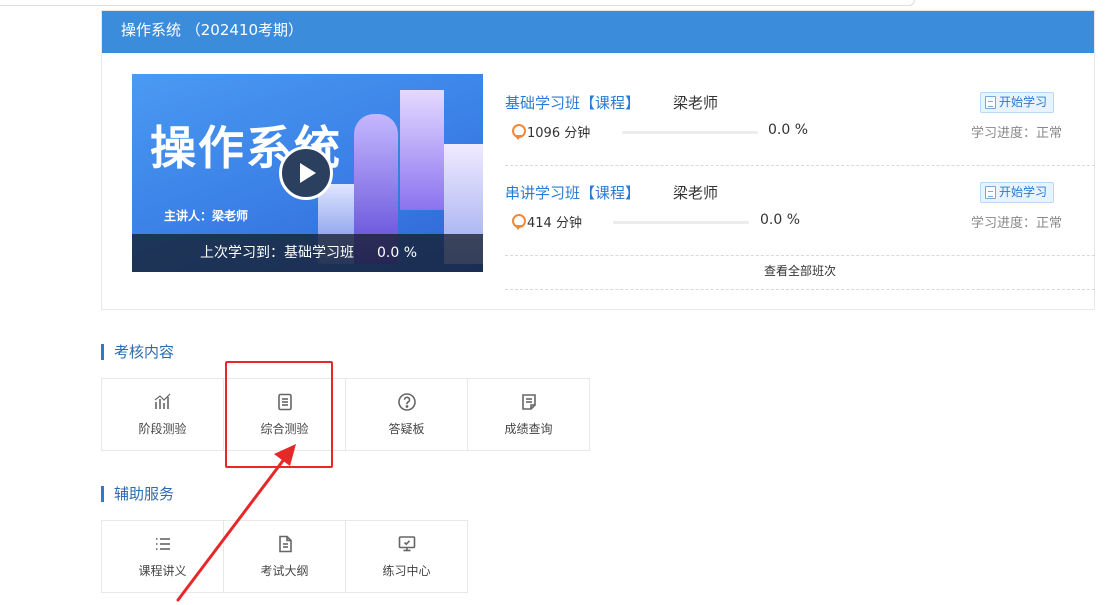 The width and height of the screenshot is (1113, 605). What do you see at coordinates (284, 429) in the screenshot?
I see `tile-label: 综合测验` at bounding box center [284, 429].